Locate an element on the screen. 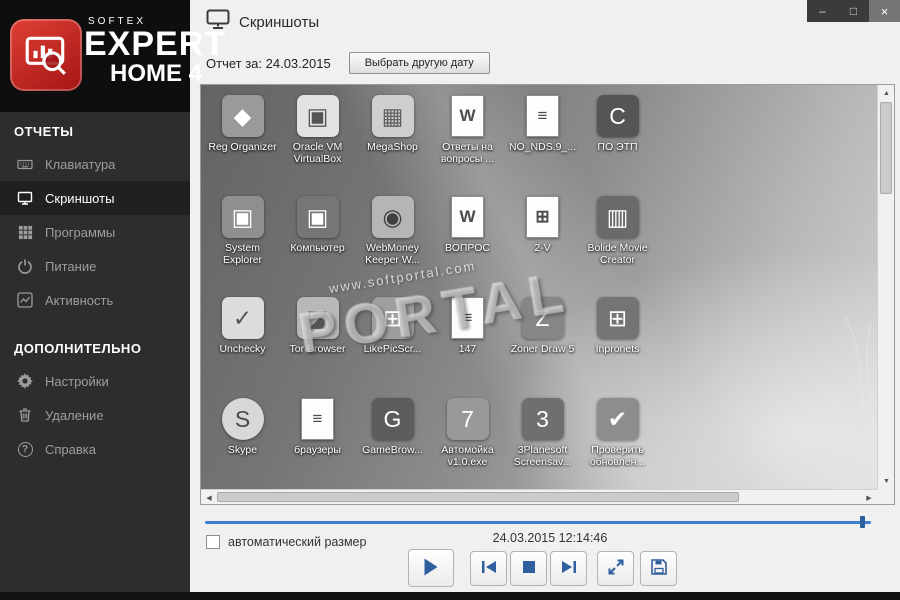 The height and width of the screenshot is (600, 900). desktop-icon-image: ◆ is located at coordinates (242, 116).